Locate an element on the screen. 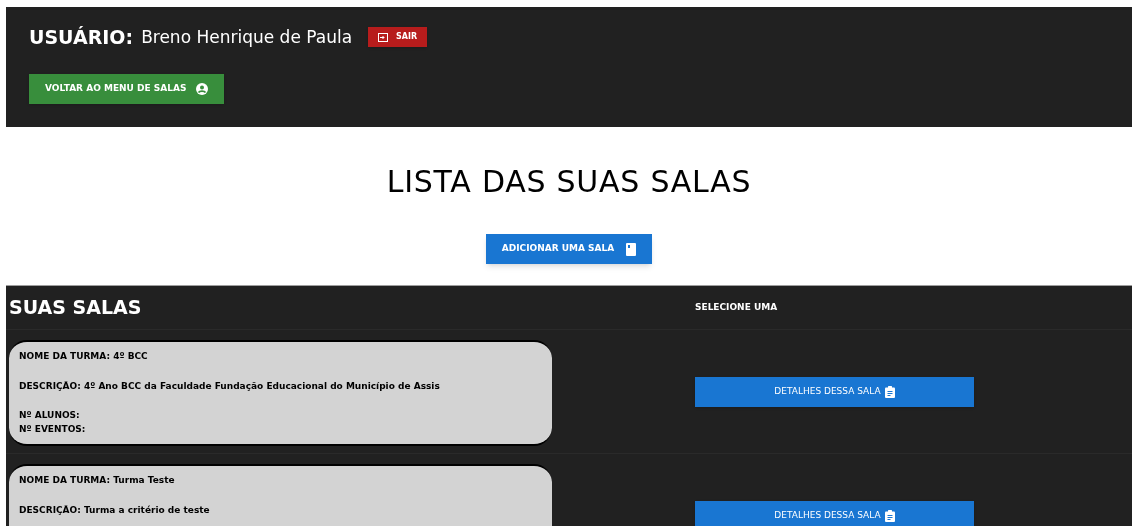 This screenshot has height=526, width=1132. user-label: USUÁRIO: is located at coordinates (81, 37).